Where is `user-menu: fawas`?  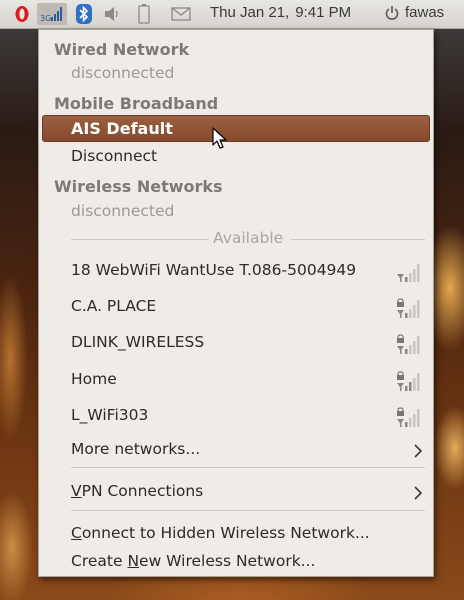
user-menu: fawas is located at coordinates (414, 12).